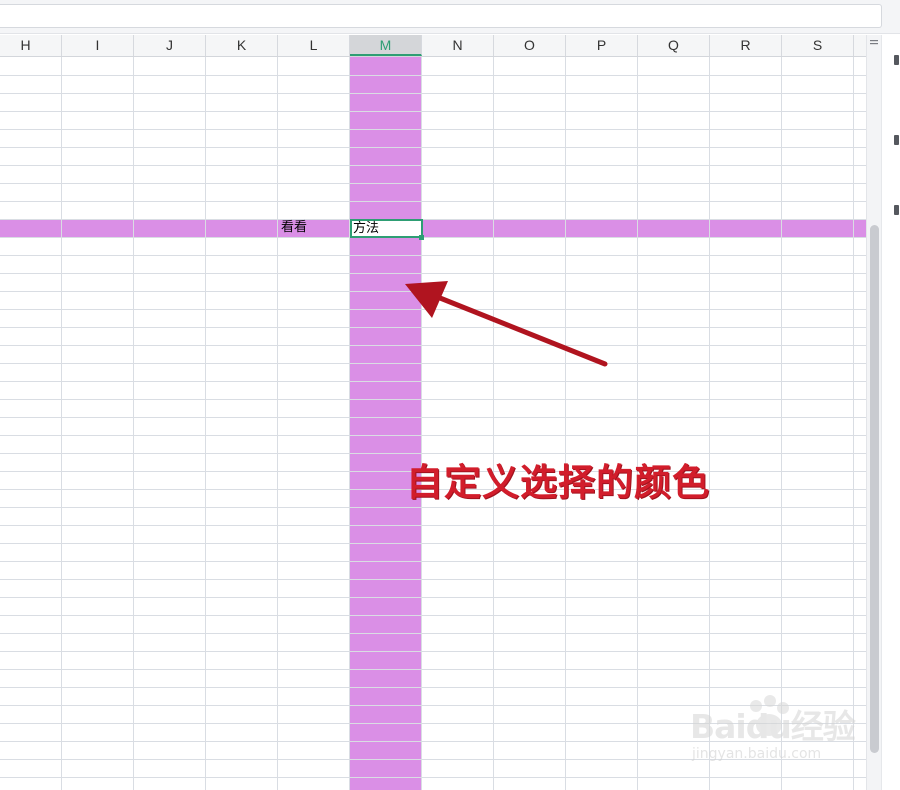 Image resolution: width=900 pixels, height=790 pixels. I want to click on watermark-text: Baidu经验, so click(773, 726).